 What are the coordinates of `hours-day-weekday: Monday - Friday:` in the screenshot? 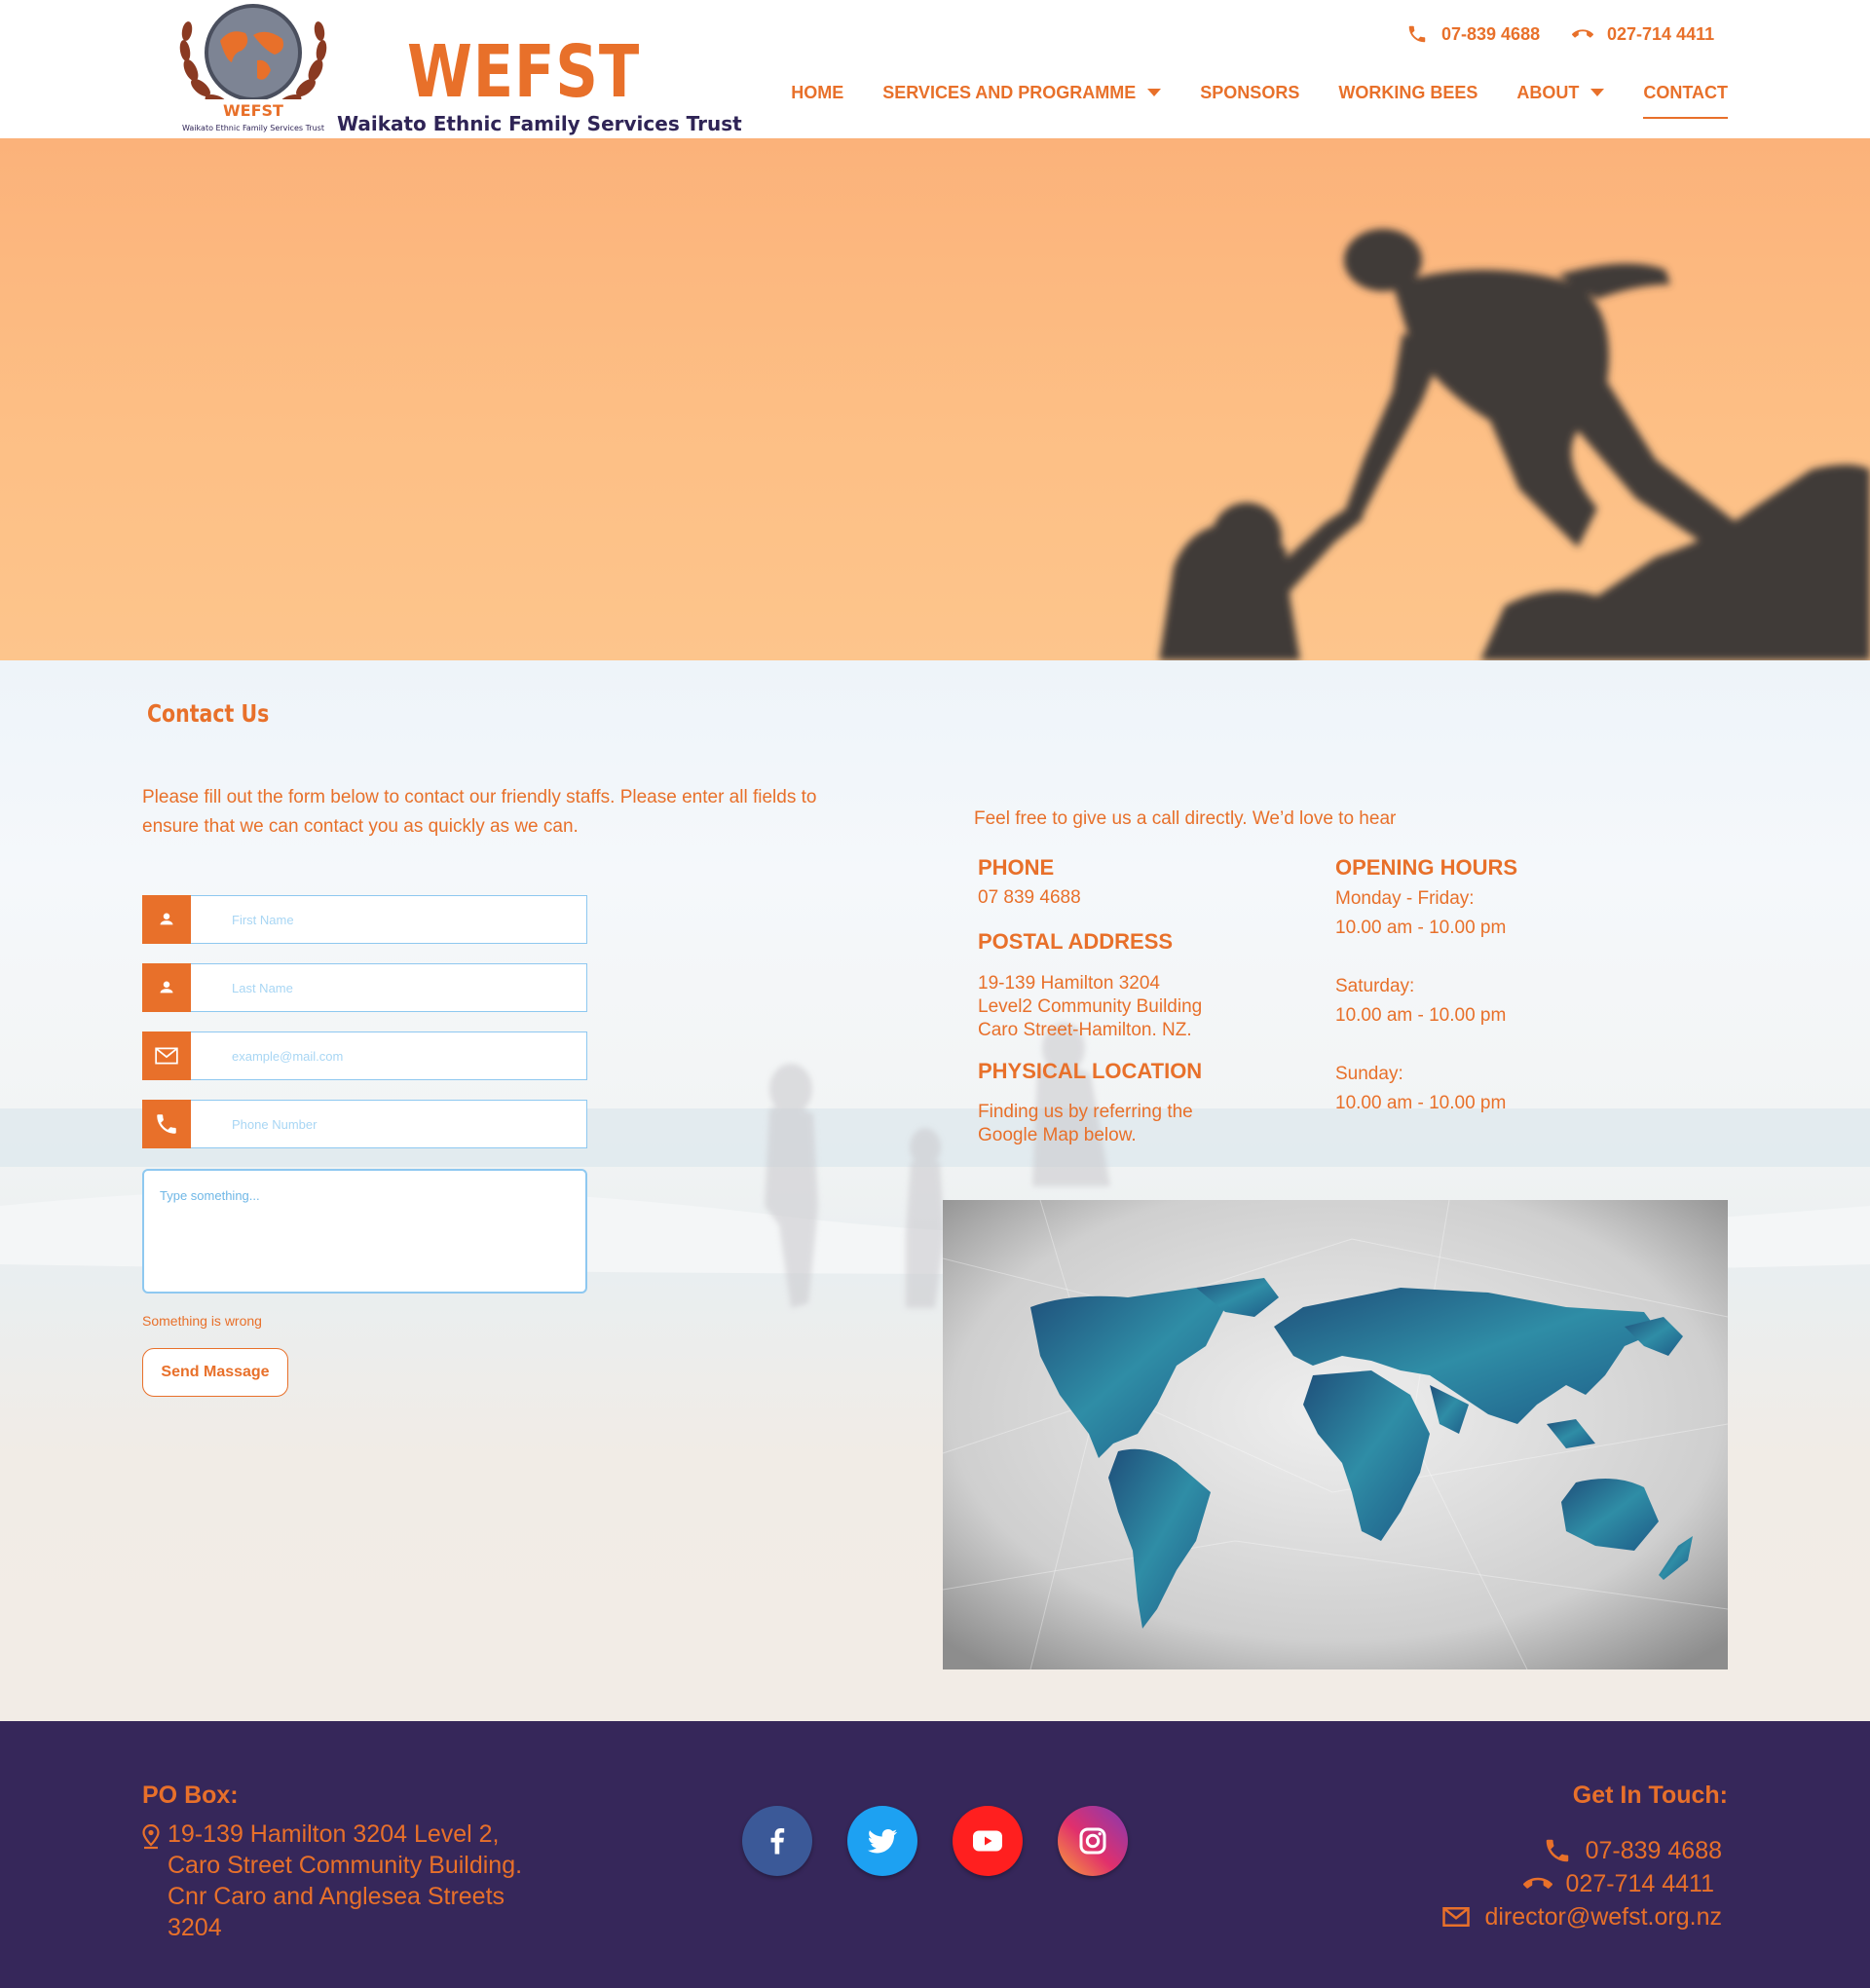 It's located at (1405, 898).